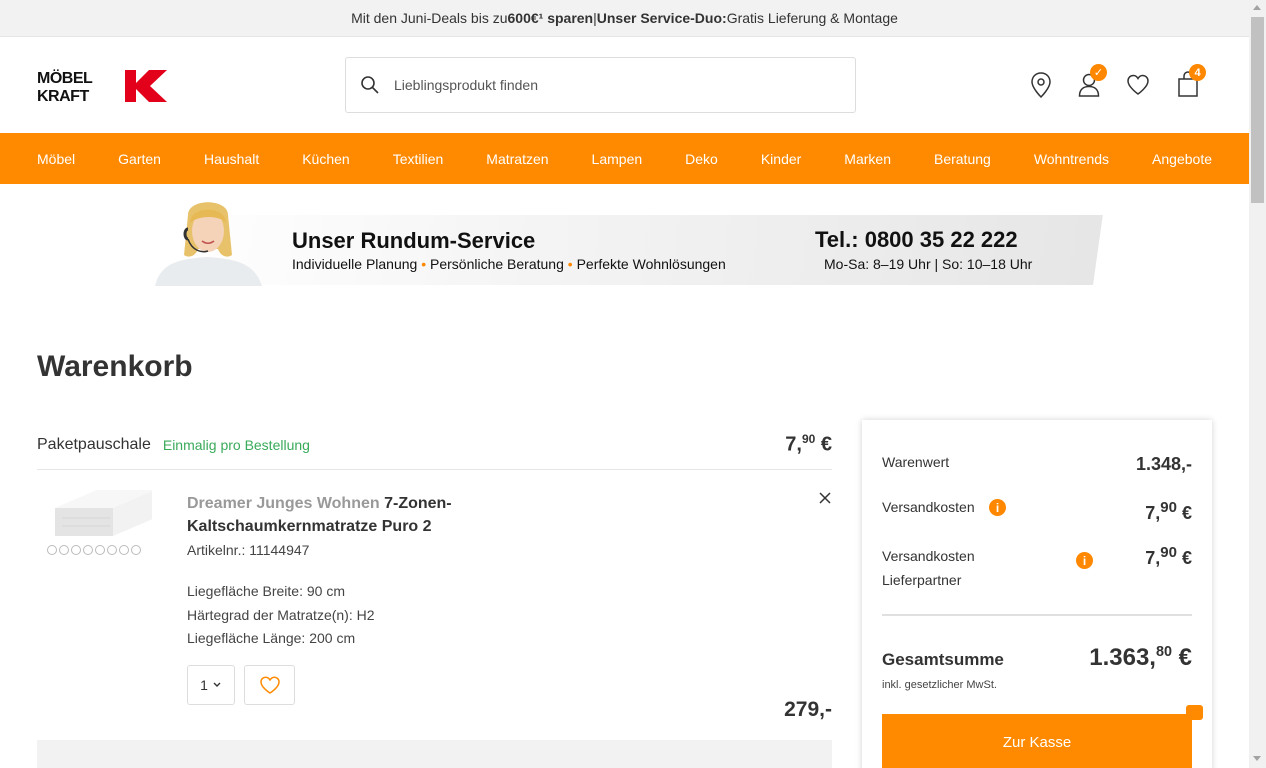  I want to click on scroll-down-arrow-icon, so click(1257, 758).